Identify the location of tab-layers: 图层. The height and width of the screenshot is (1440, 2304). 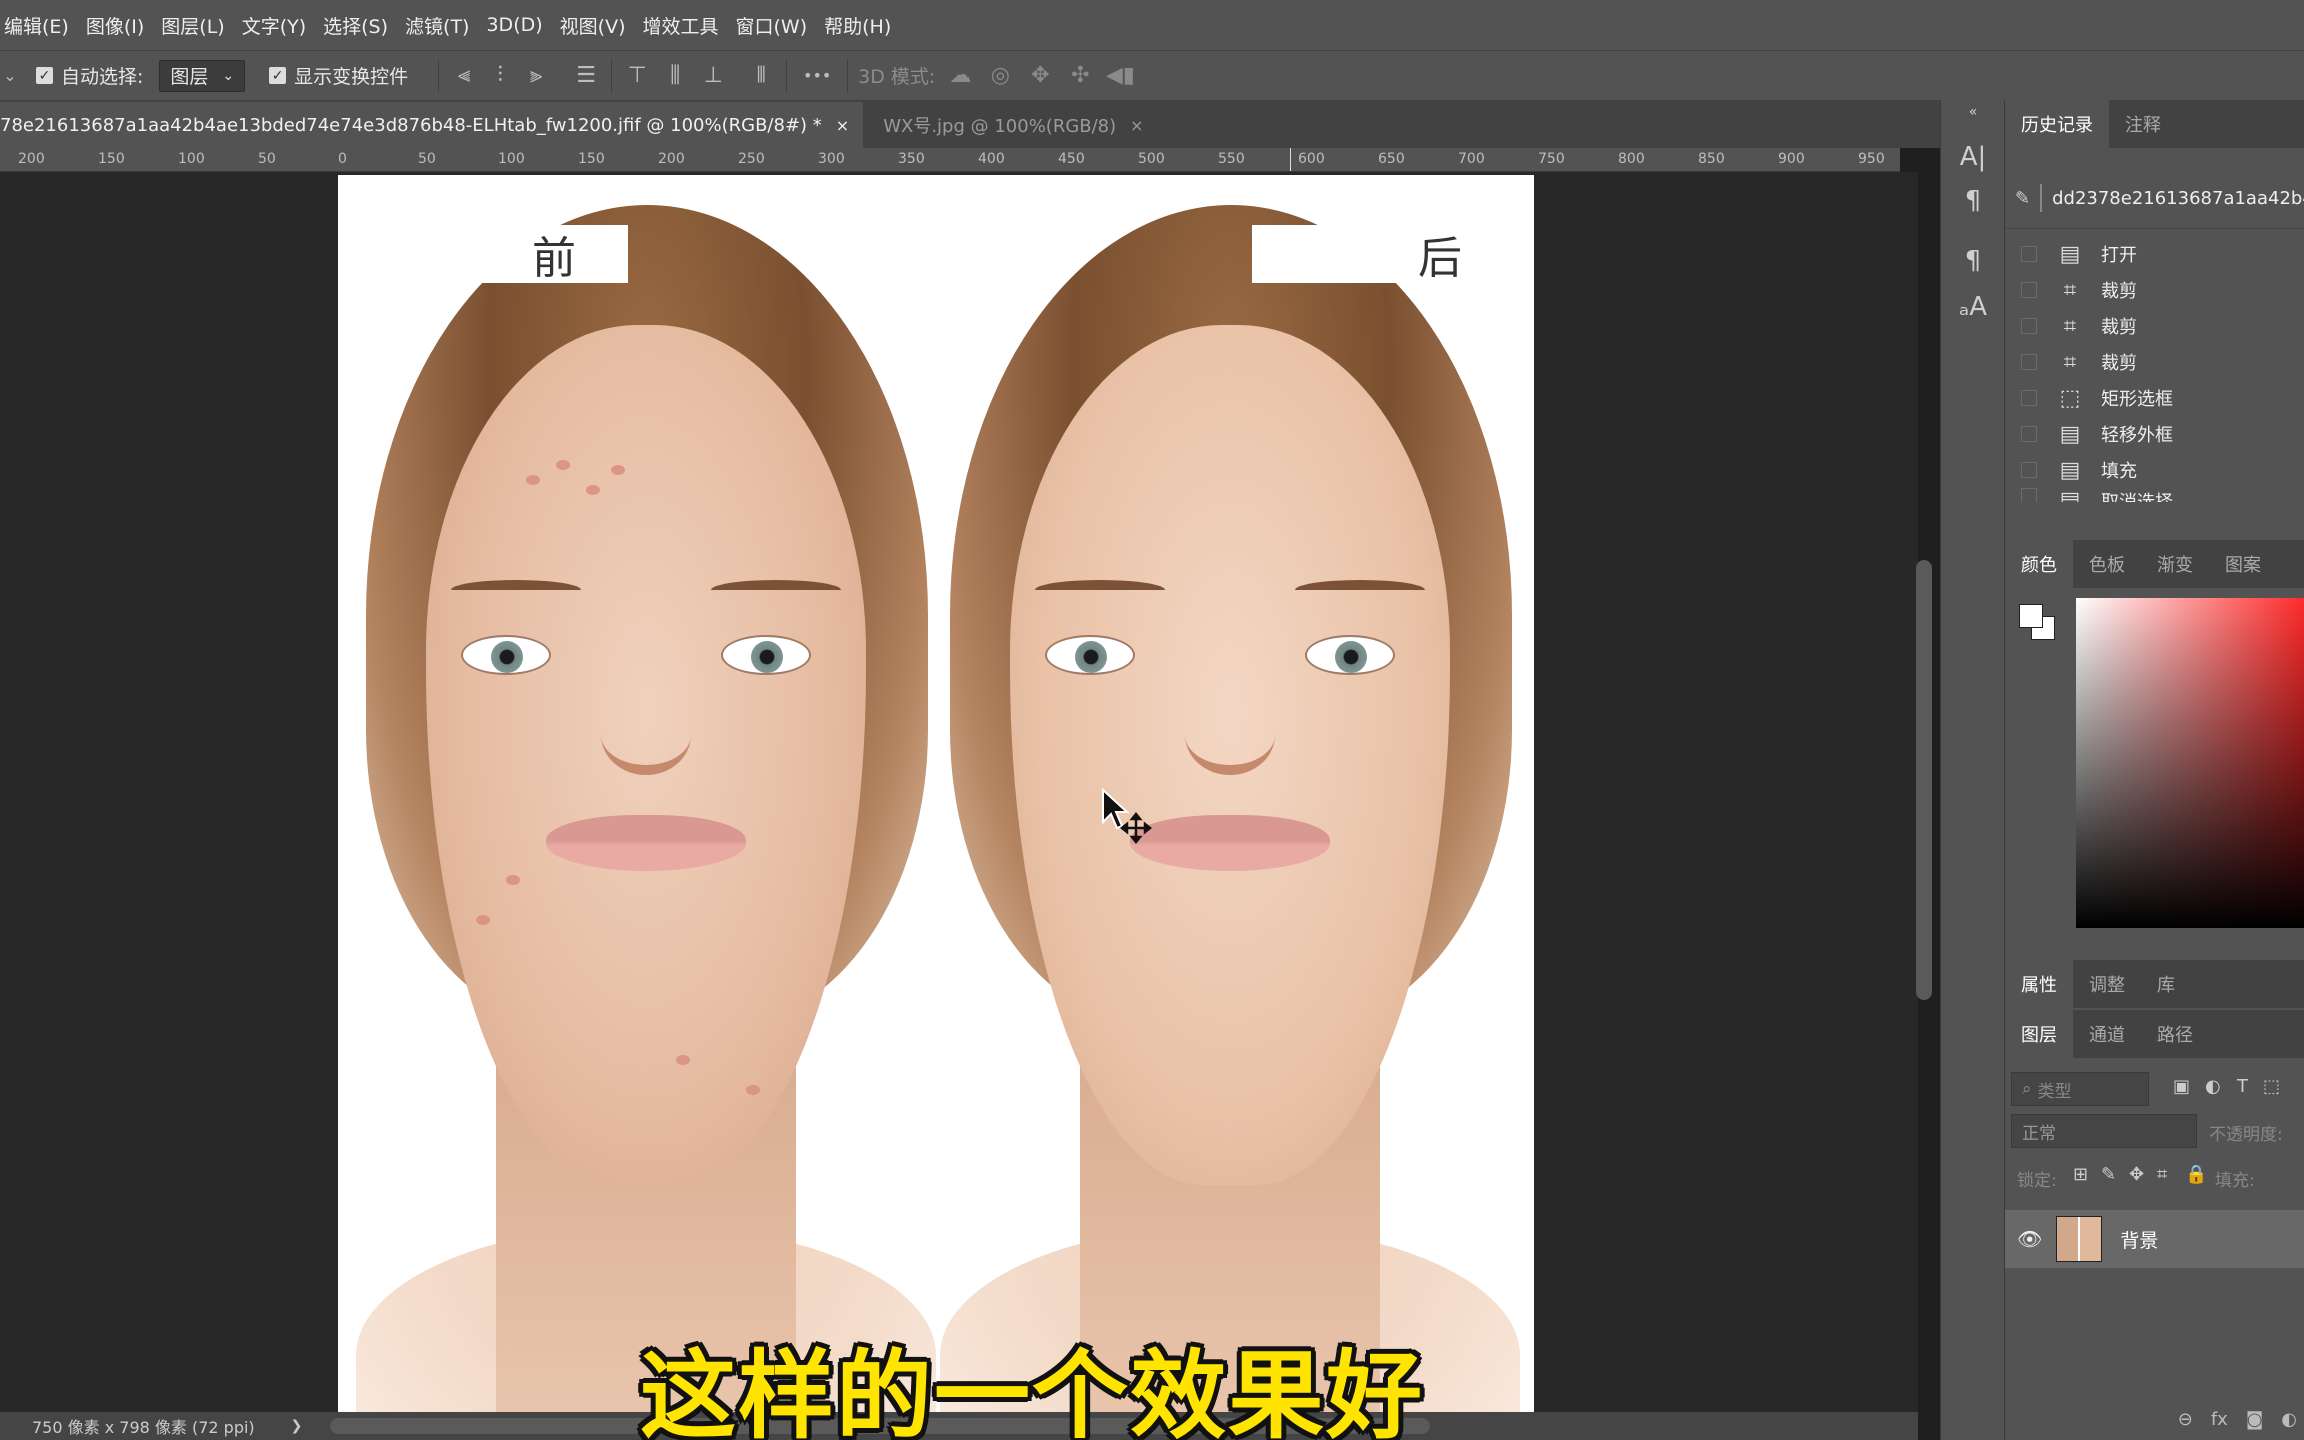
(2039, 1034).